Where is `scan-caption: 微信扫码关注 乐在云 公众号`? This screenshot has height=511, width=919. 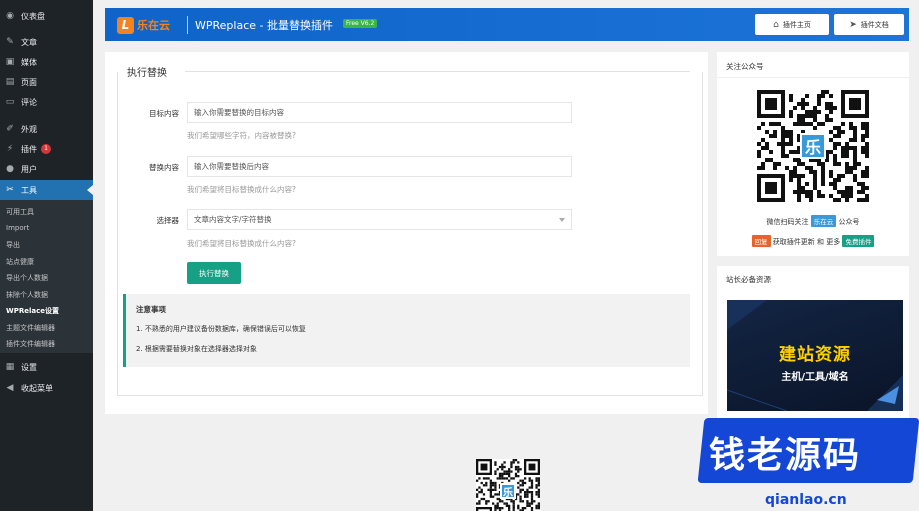
scan-caption: 微信扫码关注 乐在云 公众号 is located at coordinates (813, 221).